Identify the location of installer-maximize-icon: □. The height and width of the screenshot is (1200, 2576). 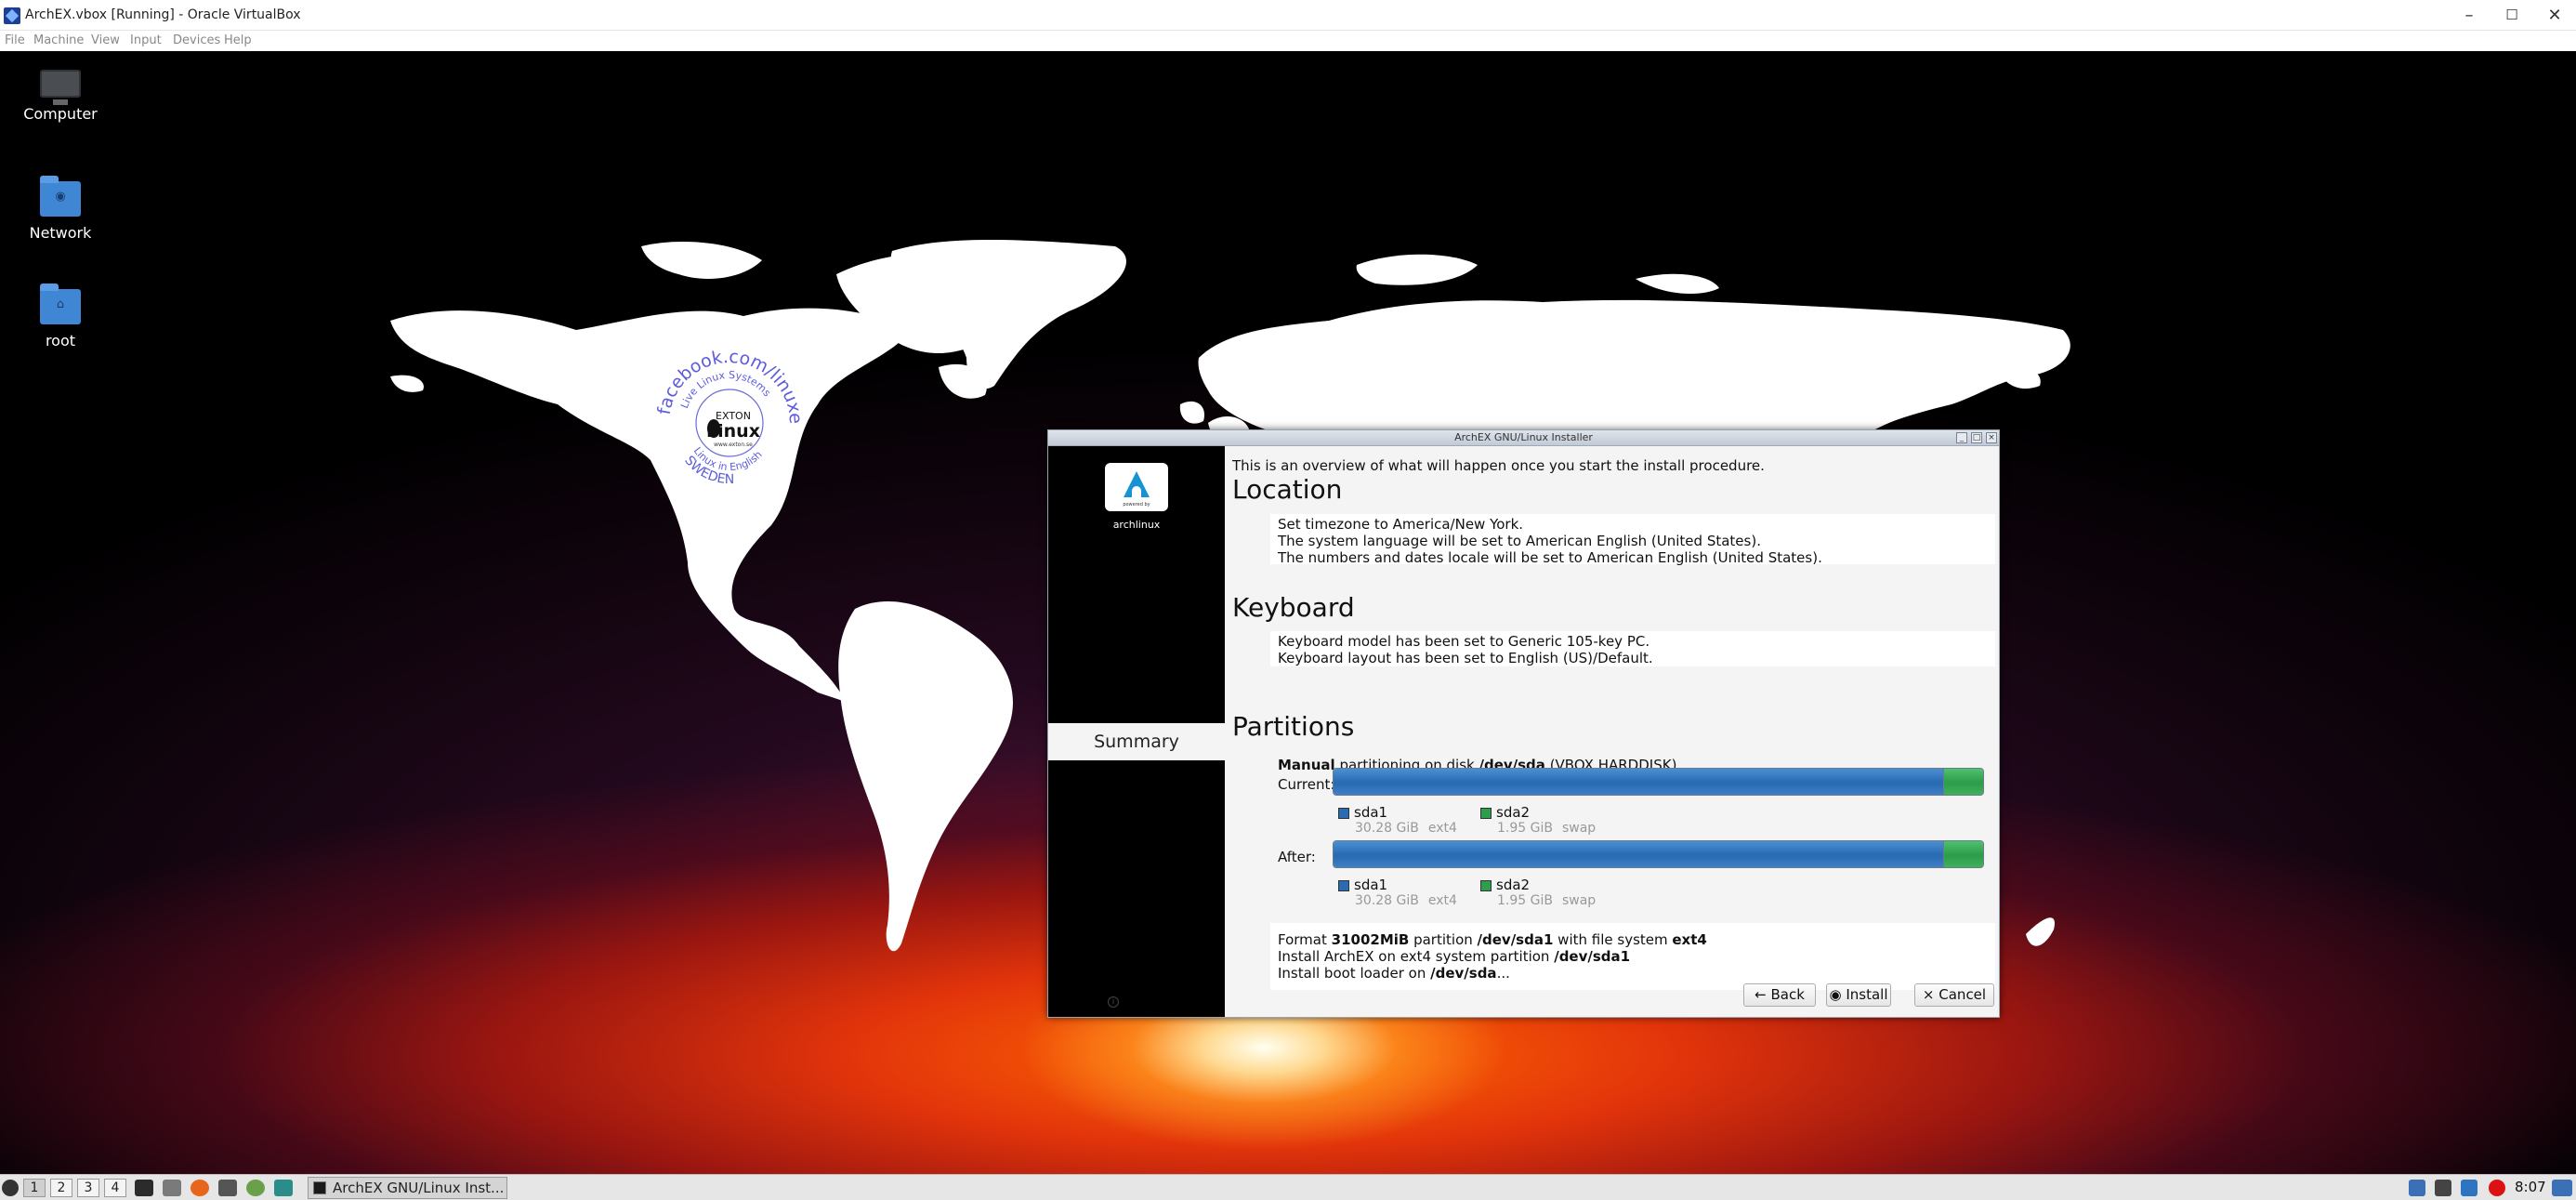
(1976, 437).